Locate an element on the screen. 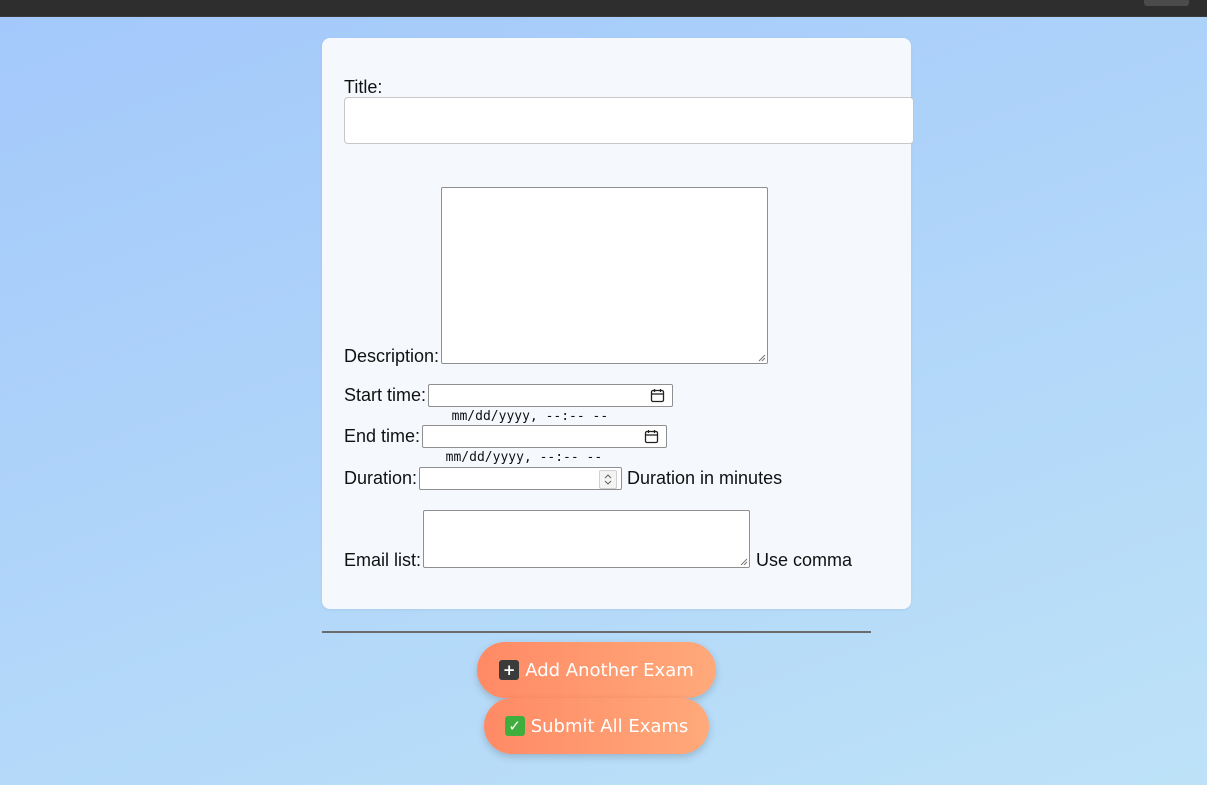  duration-label: Duration: is located at coordinates (381, 478).